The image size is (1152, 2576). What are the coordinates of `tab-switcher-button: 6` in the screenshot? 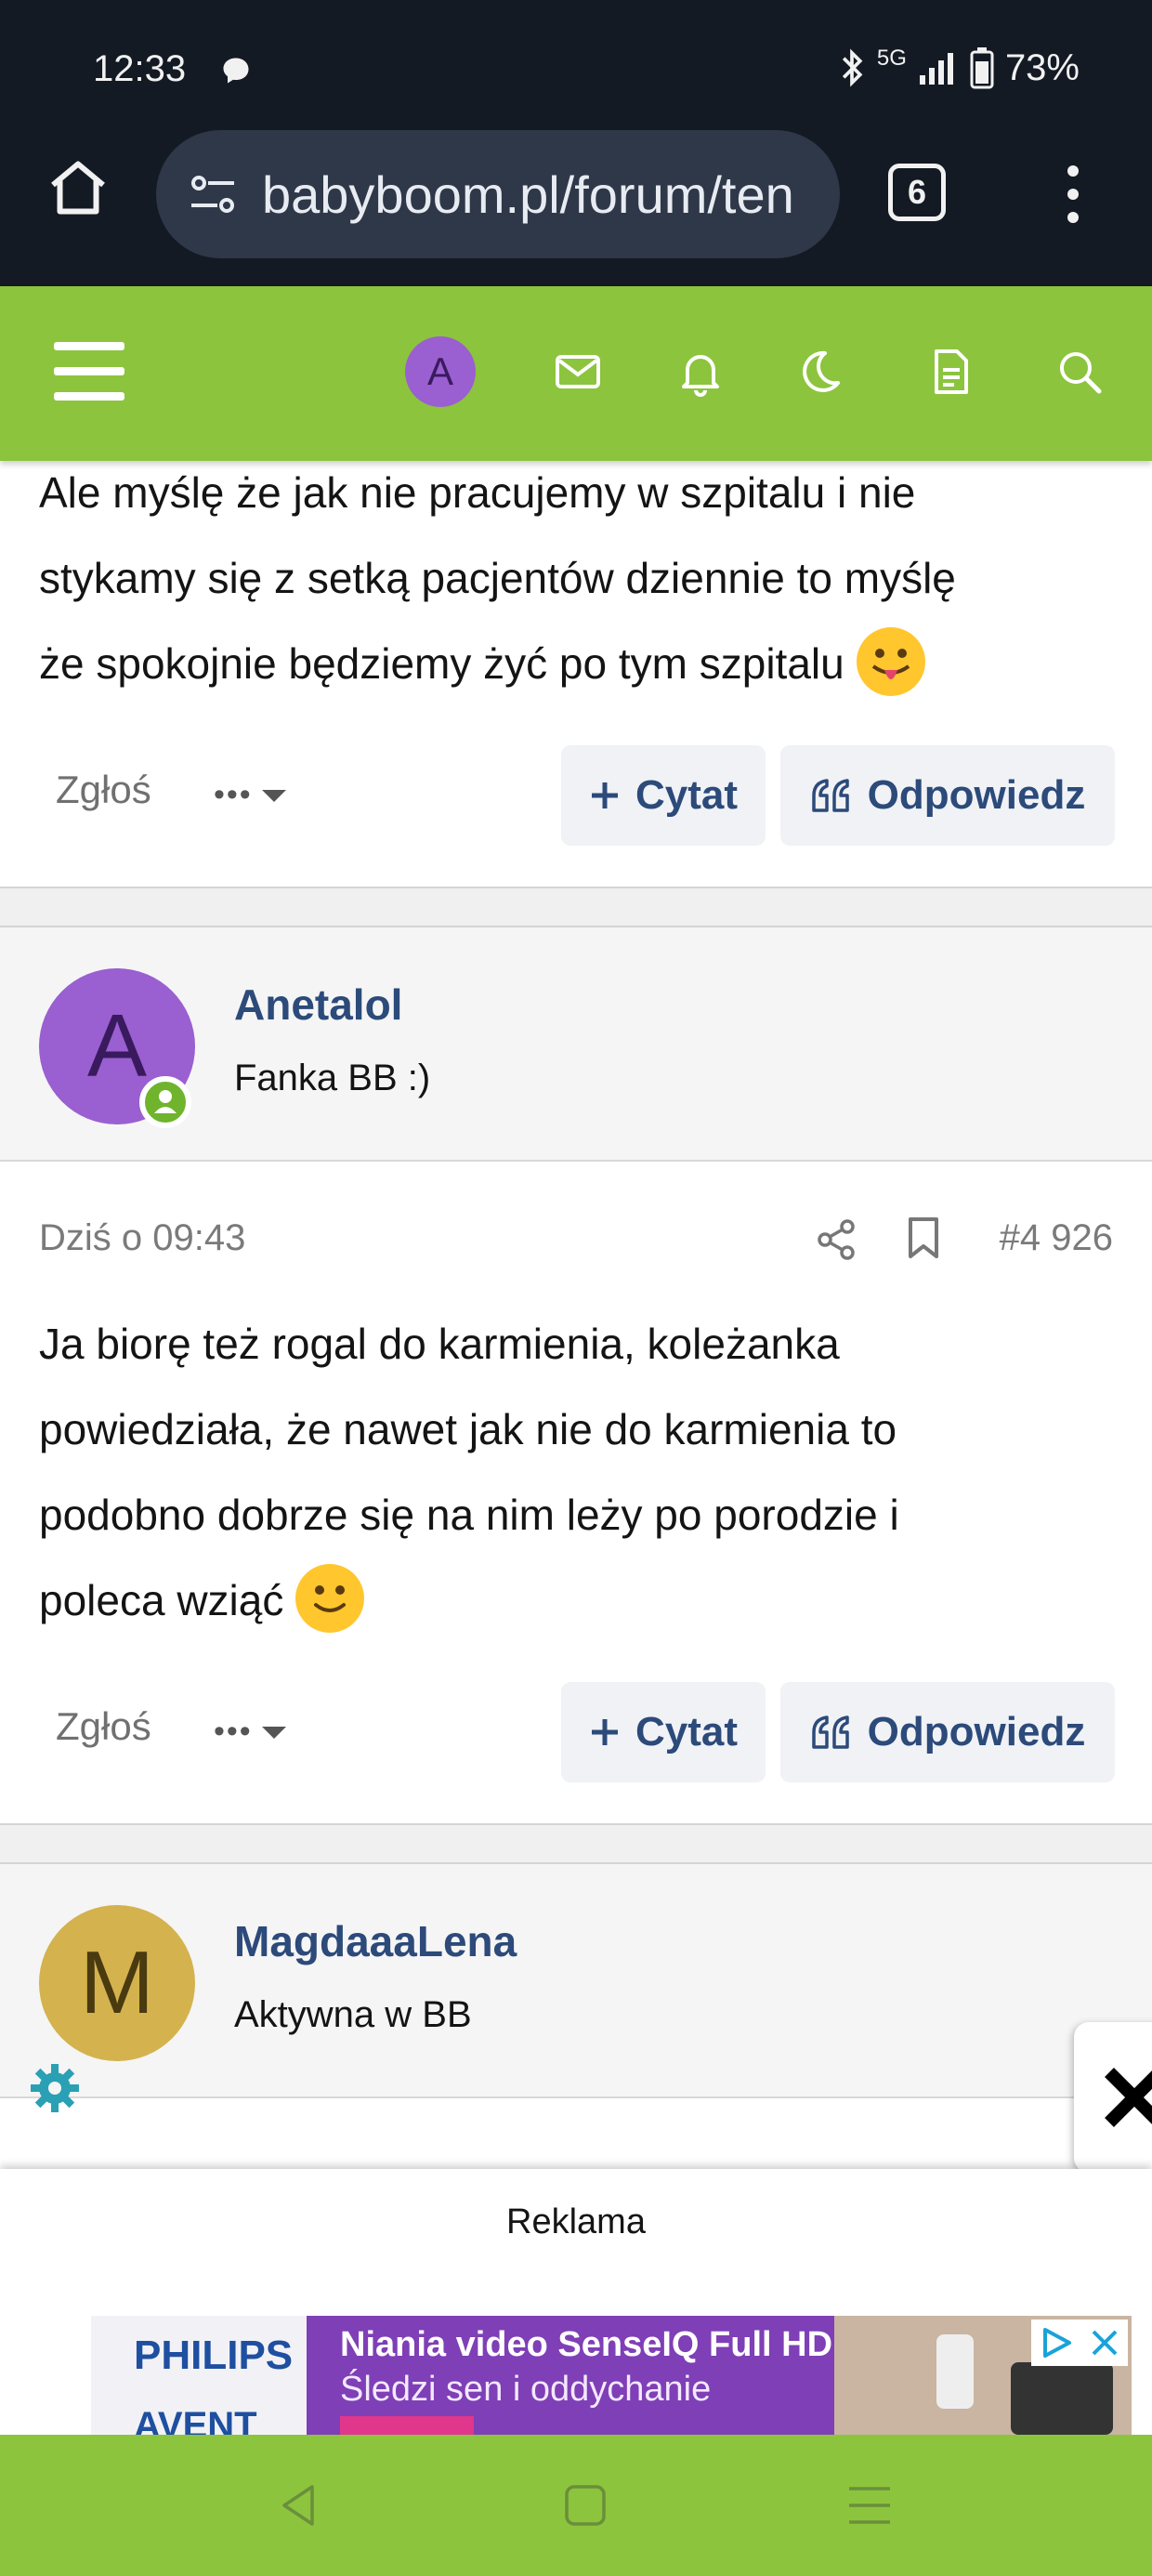 It's located at (917, 192).